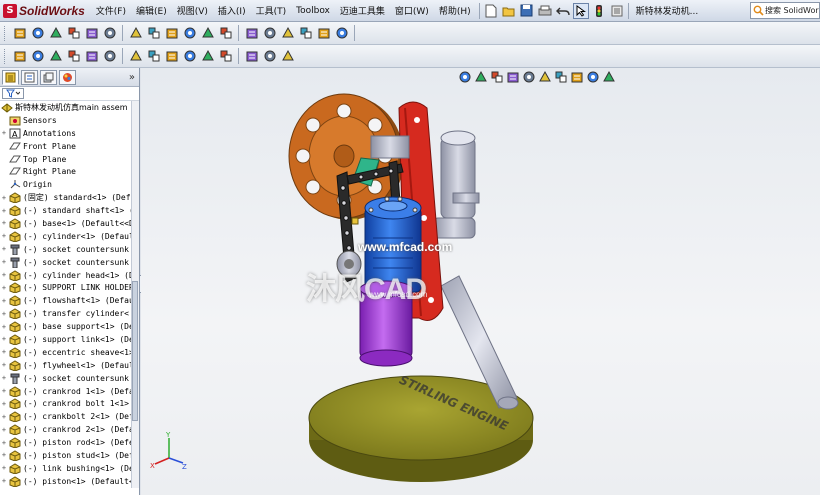 The image size is (820, 495). I want to click on mate-icon, so click(73, 33).